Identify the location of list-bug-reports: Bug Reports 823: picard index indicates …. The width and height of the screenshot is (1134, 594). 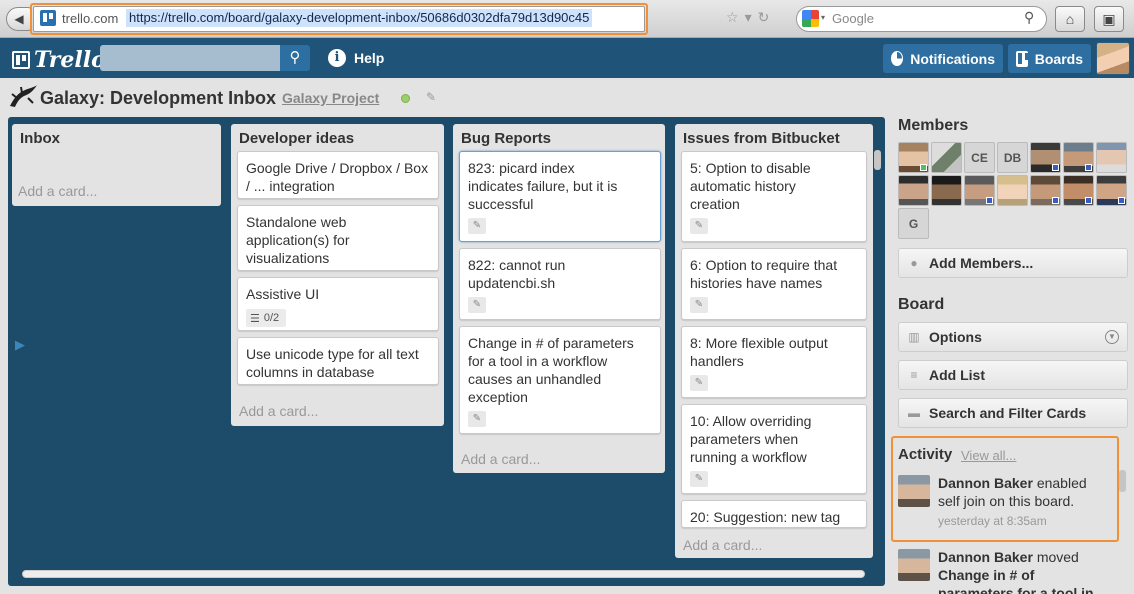
(559, 298).